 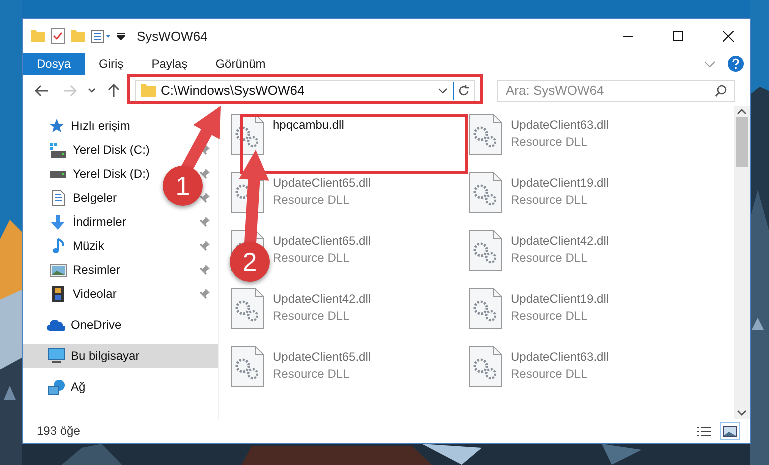 What do you see at coordinates (170, 64) in the screenshot?
I see `ribbon-tab: Paylaş` at bounding box center [170, 64].